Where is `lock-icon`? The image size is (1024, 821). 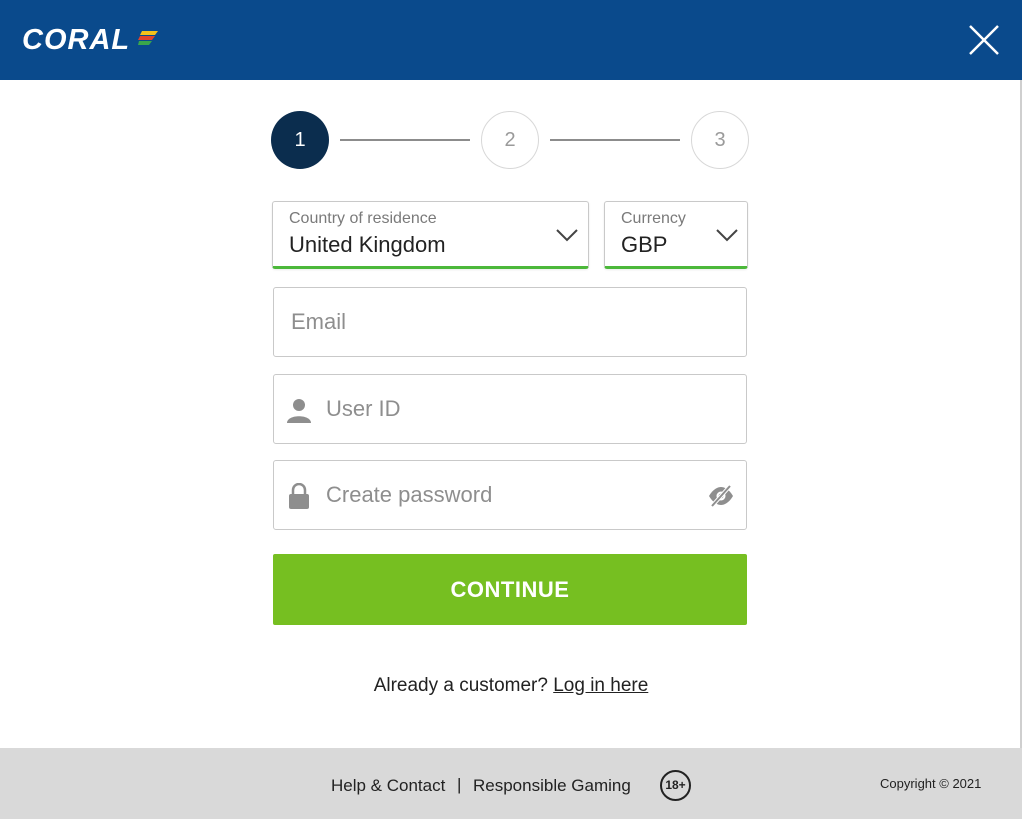
lock-icon is located at coordinates (299, 496).